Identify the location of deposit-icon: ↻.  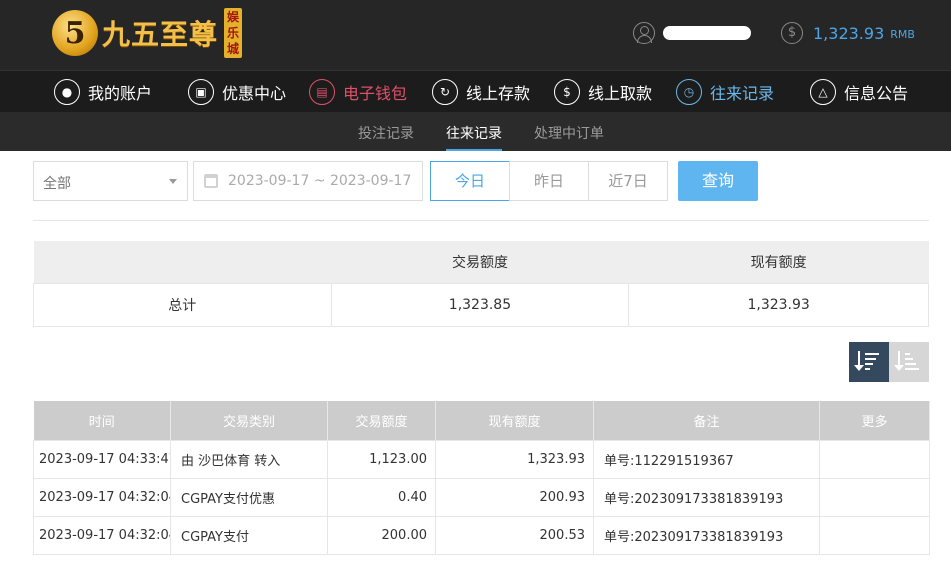
(445, 92).